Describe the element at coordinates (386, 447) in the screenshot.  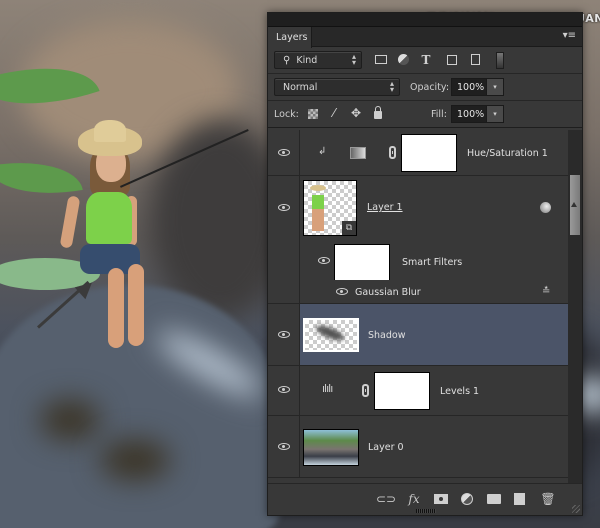
I see `layer-name: Layer 0` at that location.